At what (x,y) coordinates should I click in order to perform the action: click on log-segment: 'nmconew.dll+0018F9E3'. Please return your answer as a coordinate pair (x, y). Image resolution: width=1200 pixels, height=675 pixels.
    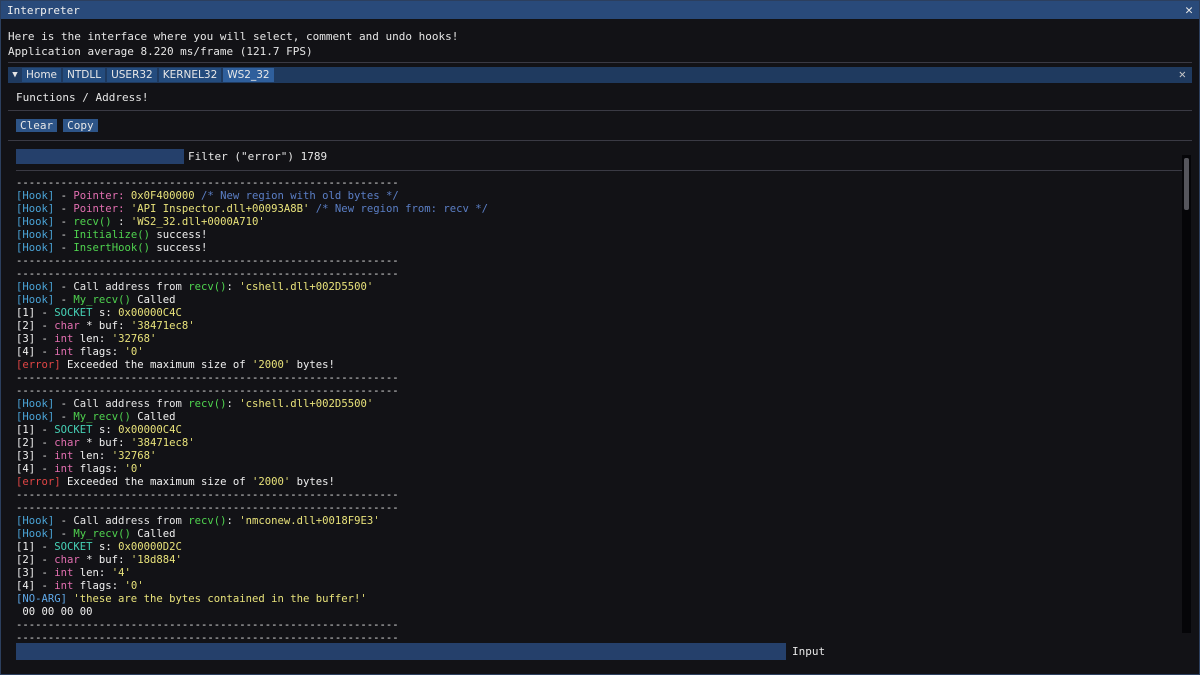
    Looking at the image, I should click on (309, 521).